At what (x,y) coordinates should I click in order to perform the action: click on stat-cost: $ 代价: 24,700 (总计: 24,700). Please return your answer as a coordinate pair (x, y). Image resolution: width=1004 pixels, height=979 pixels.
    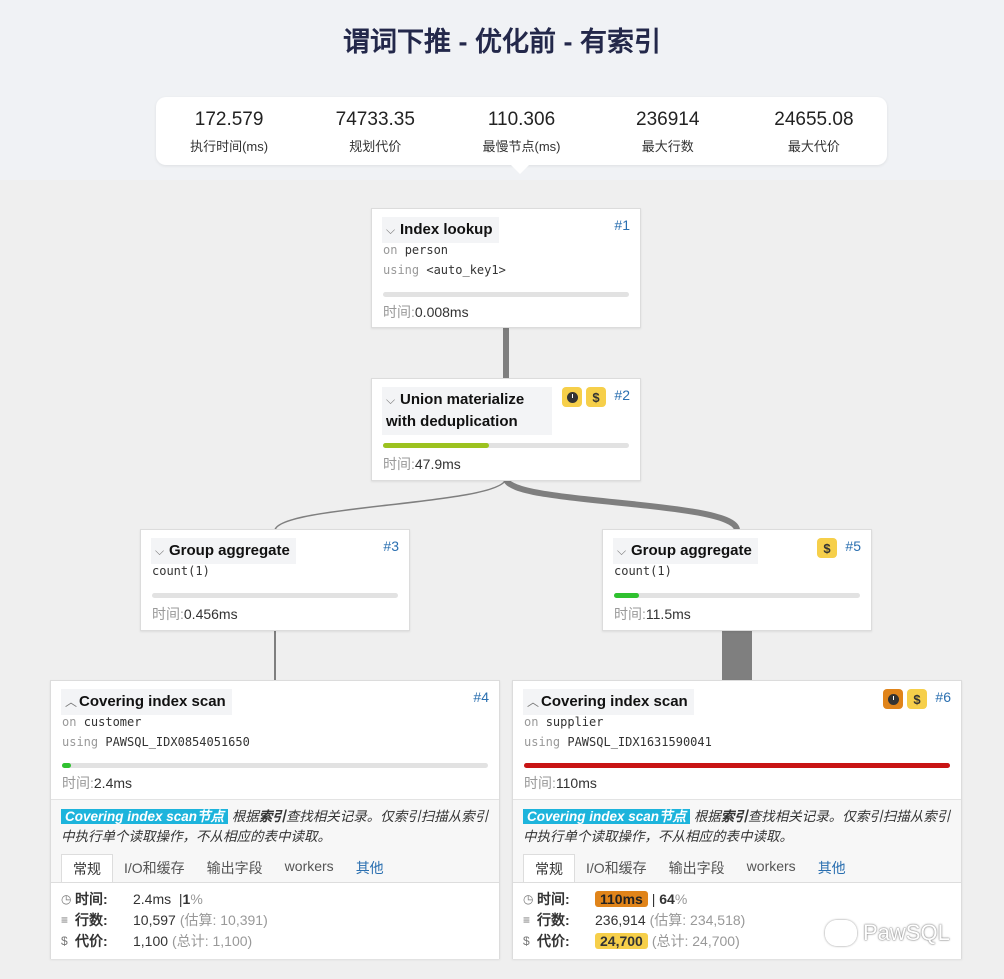
    Looking at the image, I should click on (631, 941).